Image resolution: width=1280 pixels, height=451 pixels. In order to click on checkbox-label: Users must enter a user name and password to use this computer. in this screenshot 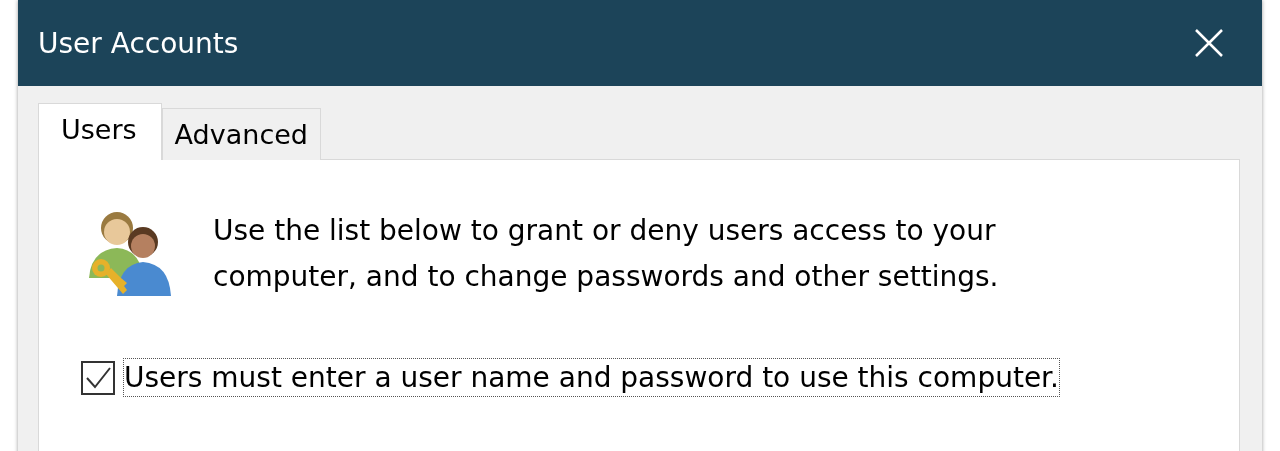, I will do `click(591, 377)`.